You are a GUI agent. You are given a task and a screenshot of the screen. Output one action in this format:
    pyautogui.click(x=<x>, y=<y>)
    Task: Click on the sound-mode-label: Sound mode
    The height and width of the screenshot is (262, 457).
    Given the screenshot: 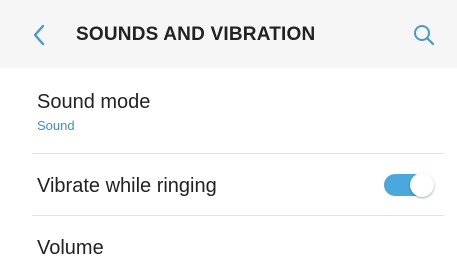 What is the action you would take?
    pyautogui.click(x=94, y=102)
    